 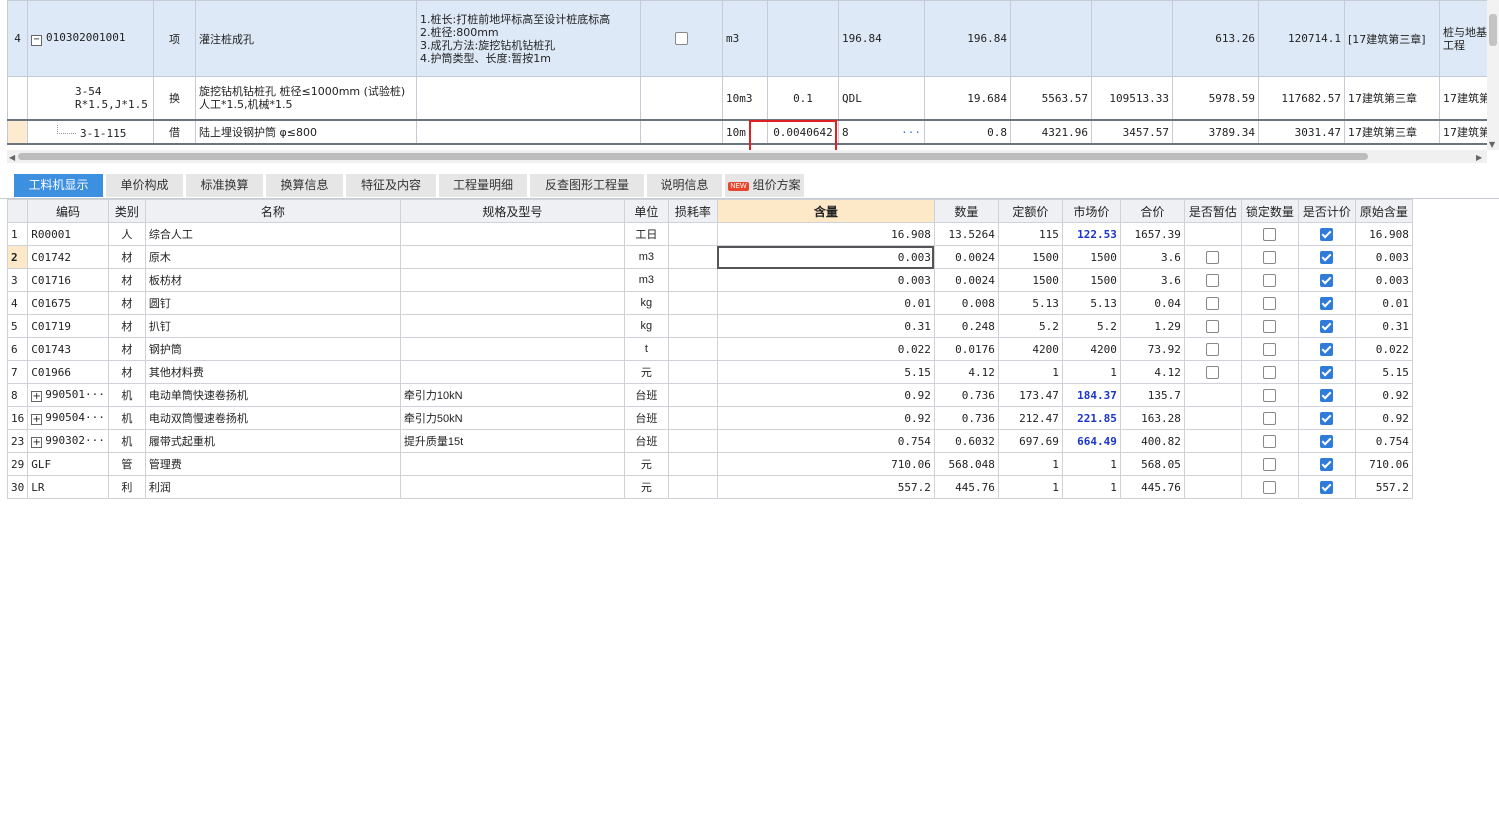 I want to click on total-cell: 568.05, so click(x=1152, y=464).